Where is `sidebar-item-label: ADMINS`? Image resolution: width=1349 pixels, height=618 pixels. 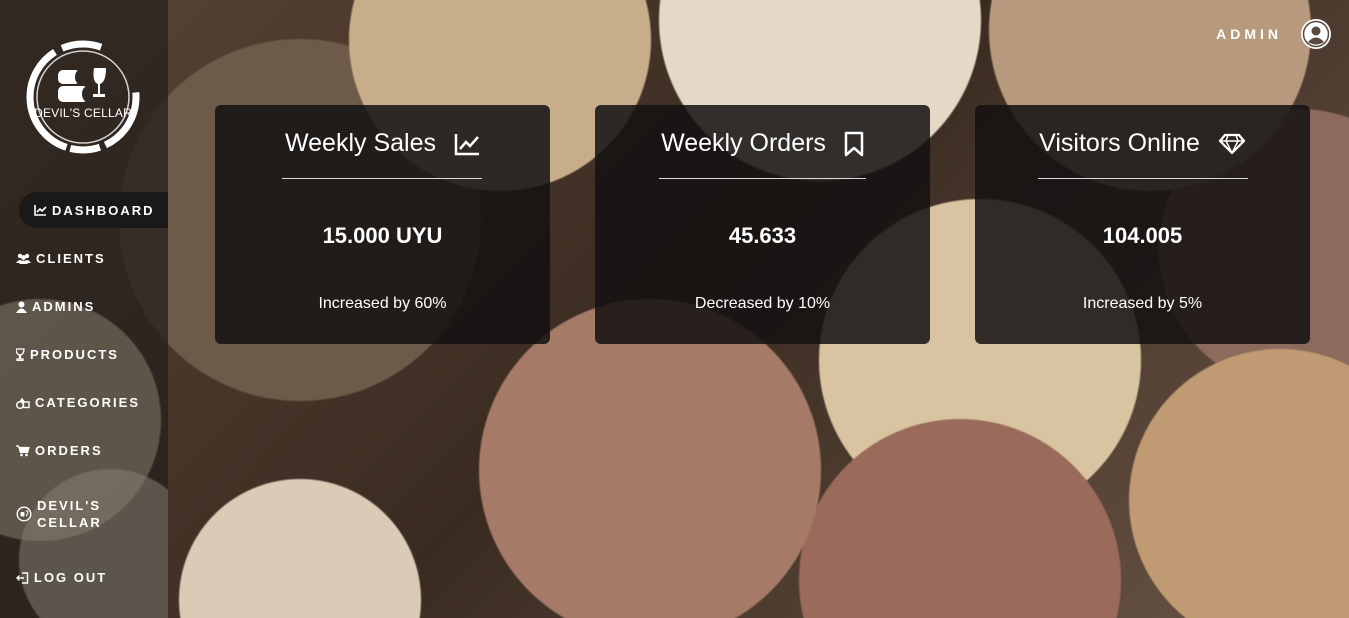
sidebar-item-label: ADMINS is located at coordinates (64, 306).